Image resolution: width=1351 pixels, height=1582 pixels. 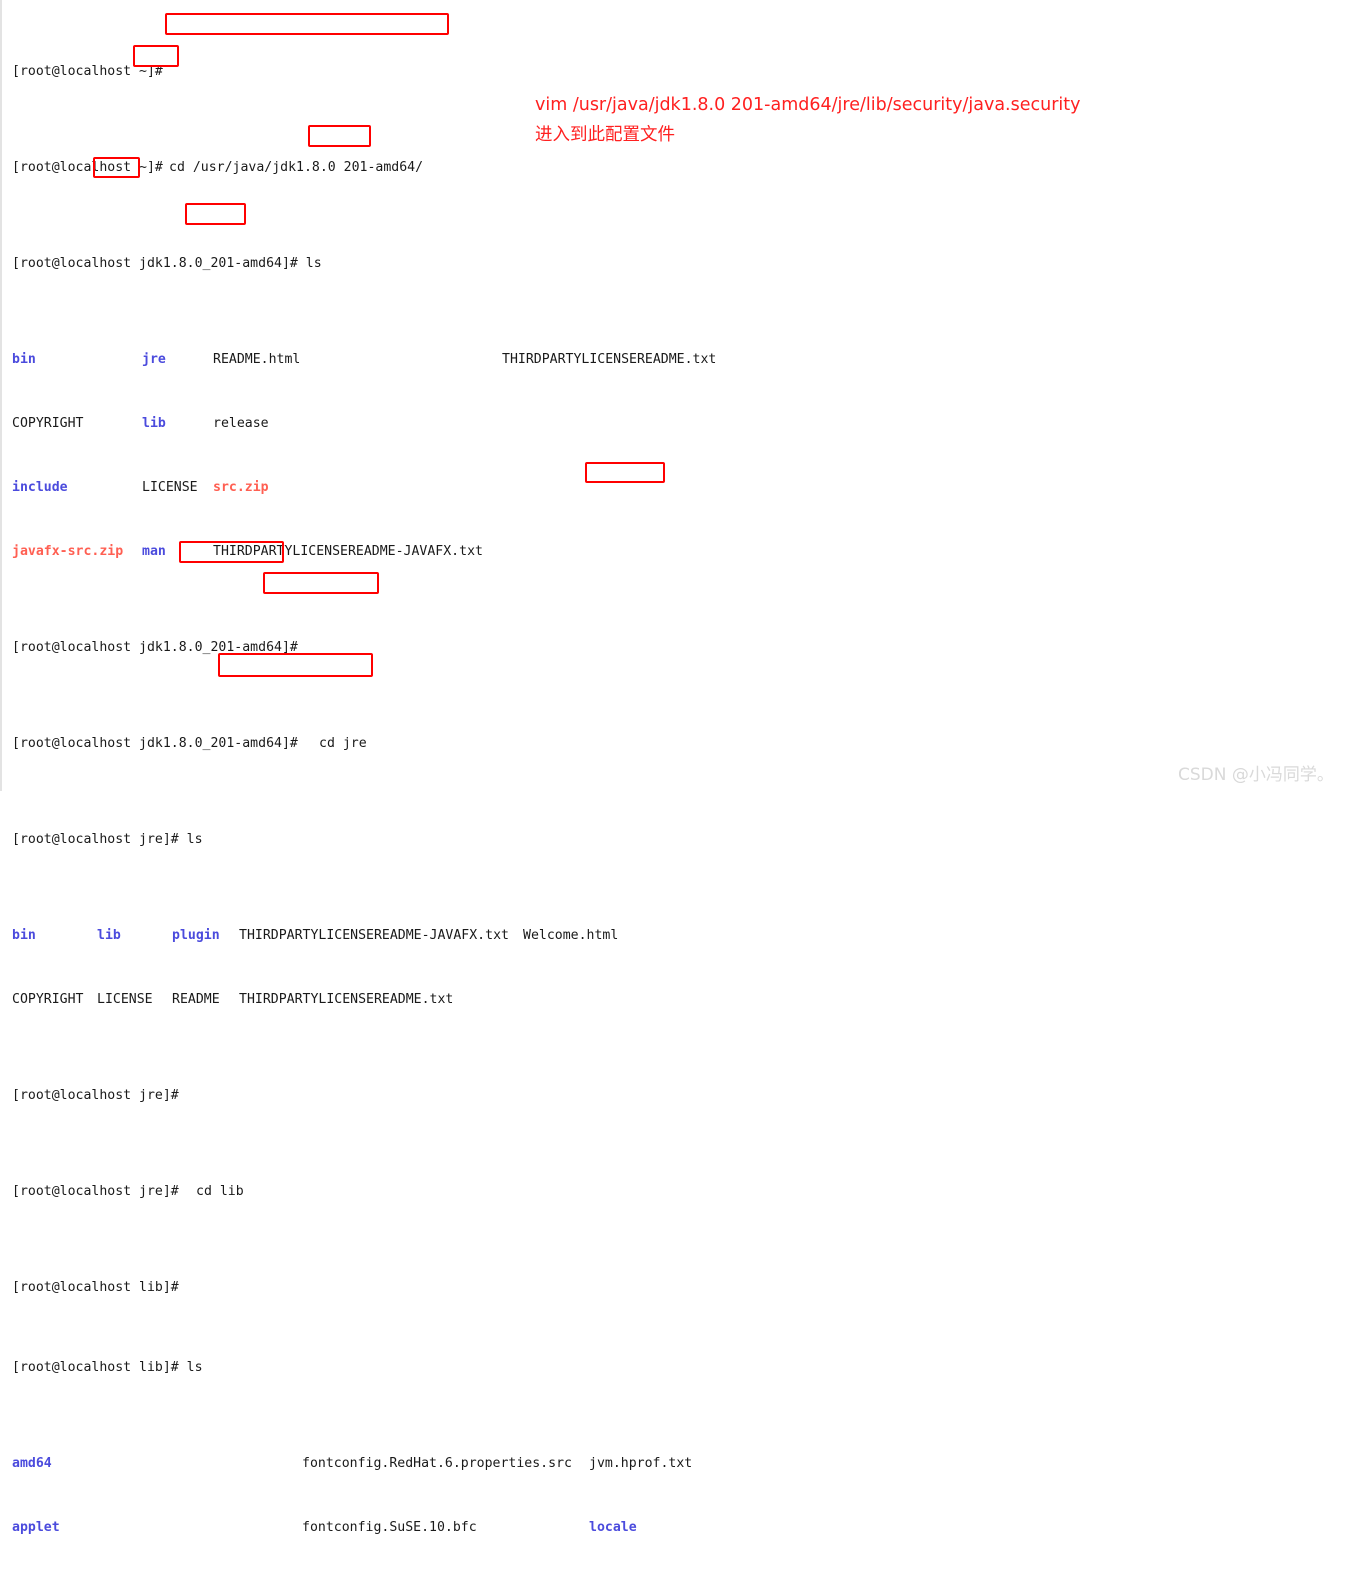 What do you see at coordinates (681, 424) in the screenshot?
I see `ls-row: COPYRIGHT lib release` at bounding box center [681, 424].